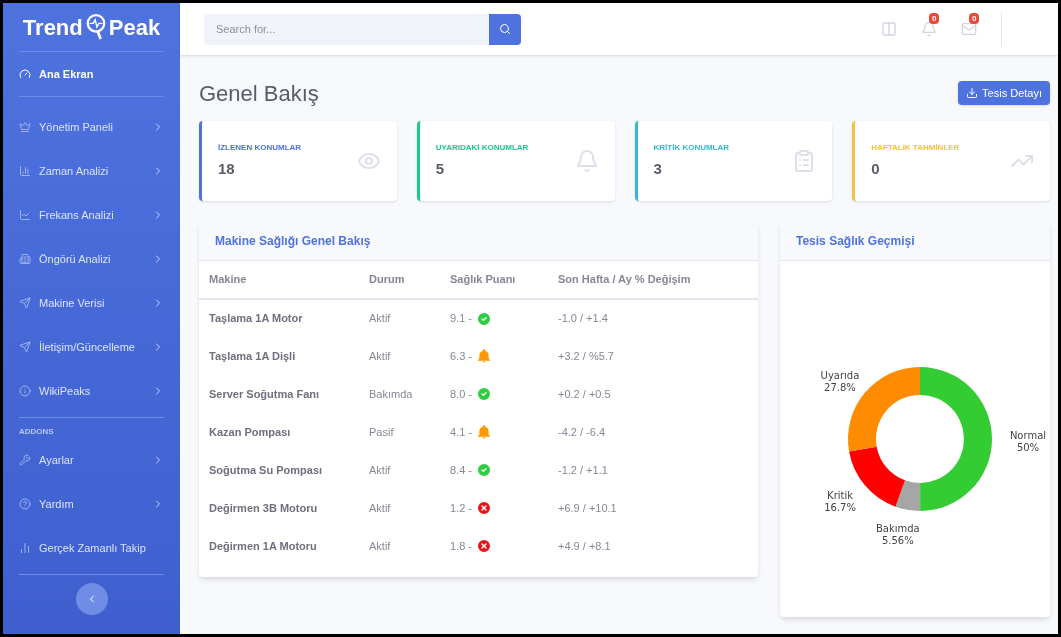 Image resolution: width=1061 pixels, height=637 pixels. I want to click on facility-detail-button: Tesis Detayı, so click(1004, 93).